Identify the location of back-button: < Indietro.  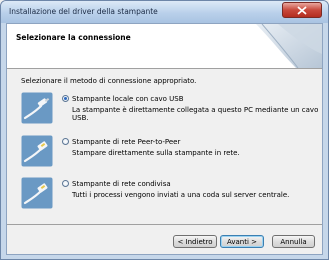
(195, 241).